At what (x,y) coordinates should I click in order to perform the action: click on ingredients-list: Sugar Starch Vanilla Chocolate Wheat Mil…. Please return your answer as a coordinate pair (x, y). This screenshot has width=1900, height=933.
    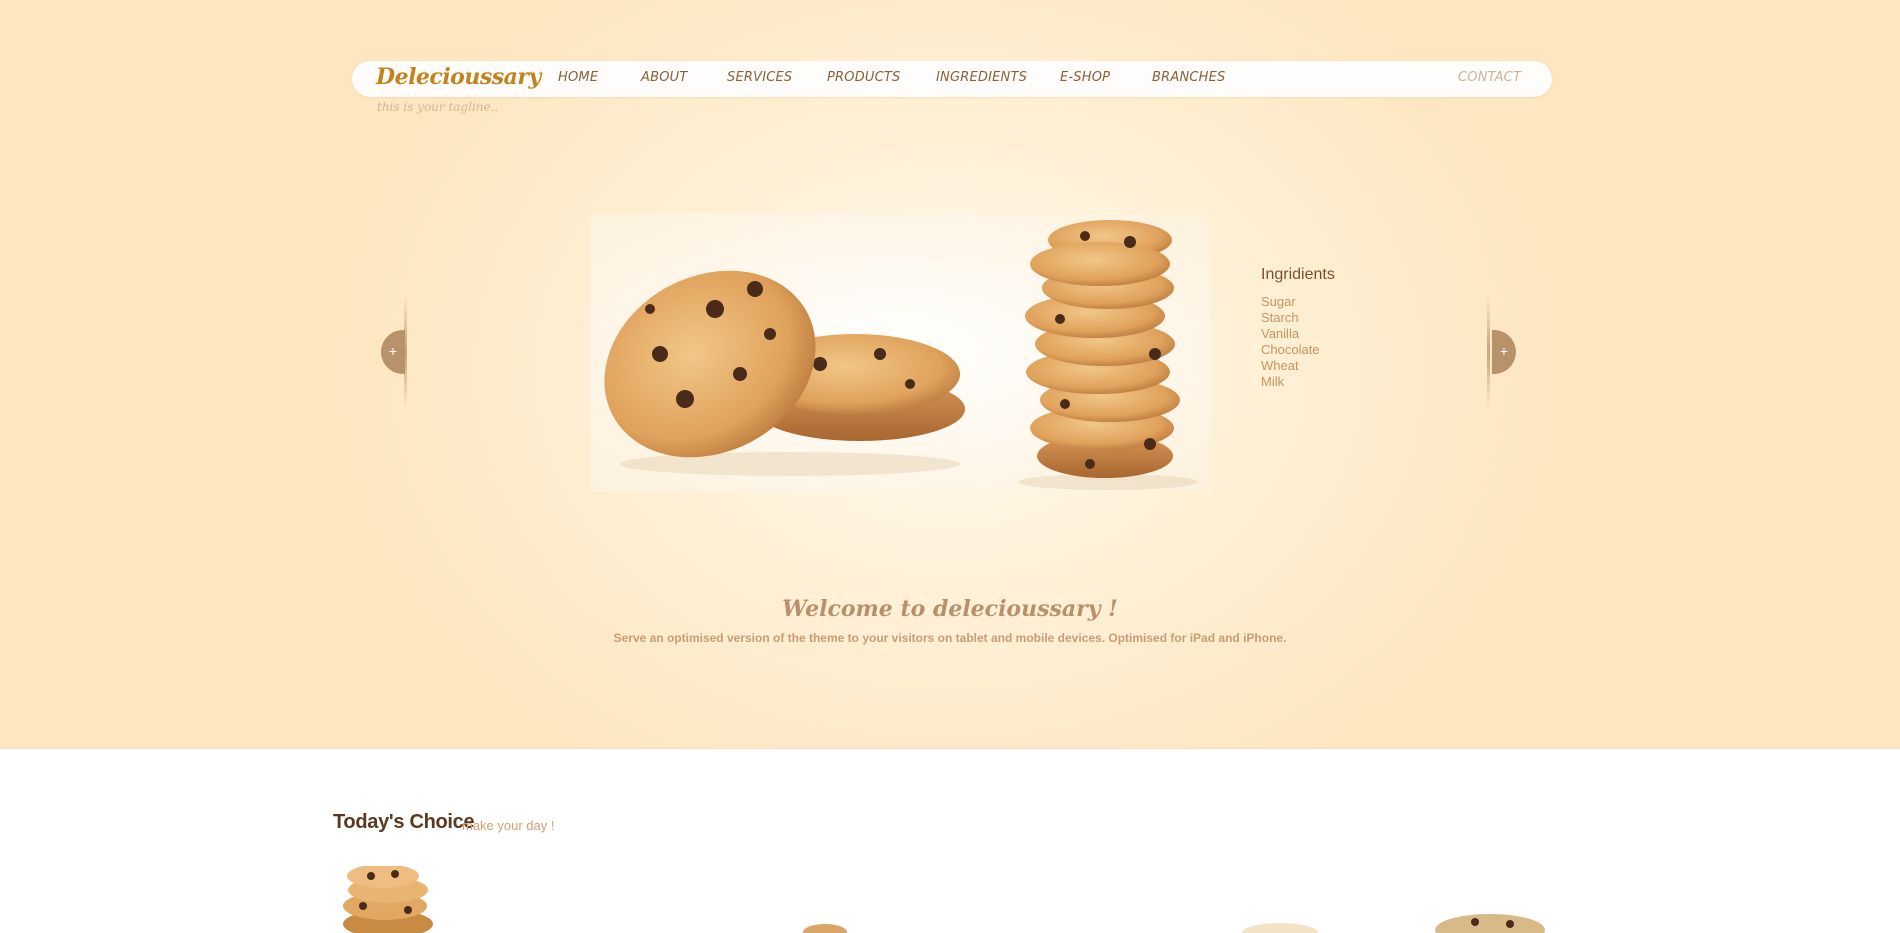
    Looking at the image, I should click on (1290, 342).